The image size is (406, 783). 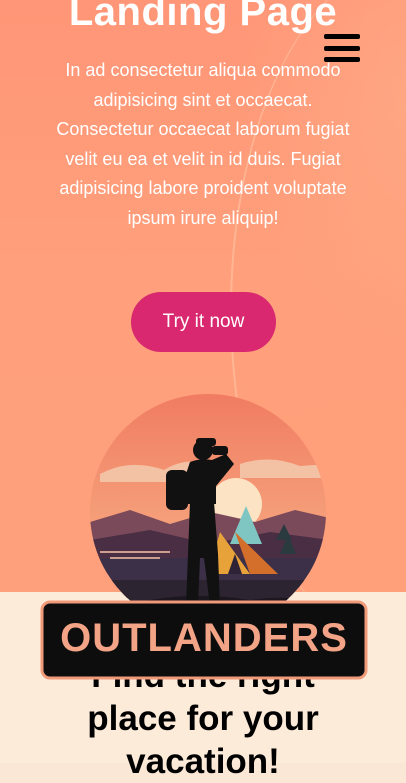 I want to click on binoculars-icon, so click(x=220, y=450).